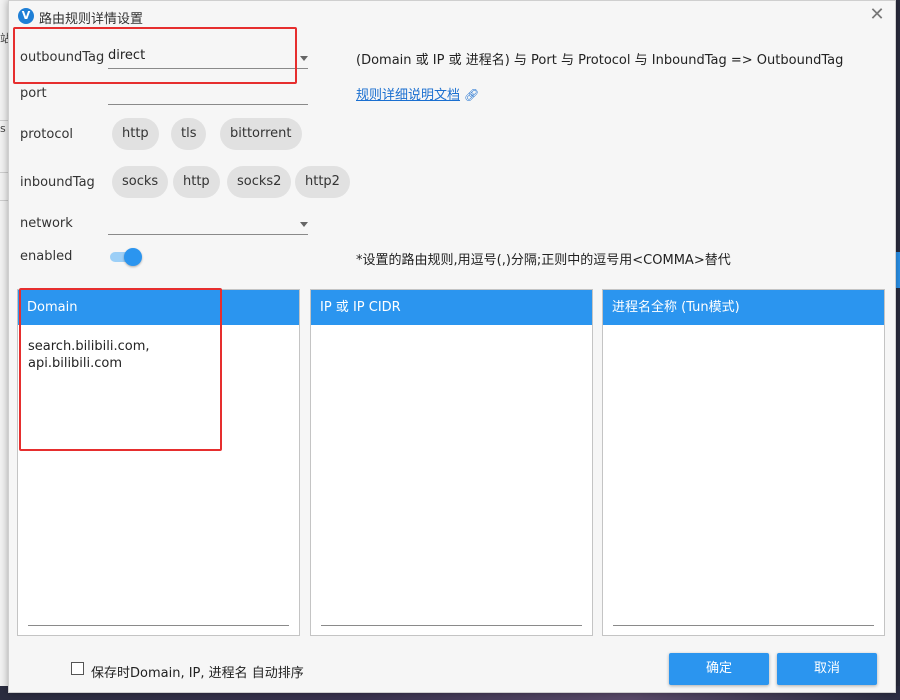 This screenshot has width=900, height=700. I want to click on link-icon: 🔗︎, so click(472, 95).